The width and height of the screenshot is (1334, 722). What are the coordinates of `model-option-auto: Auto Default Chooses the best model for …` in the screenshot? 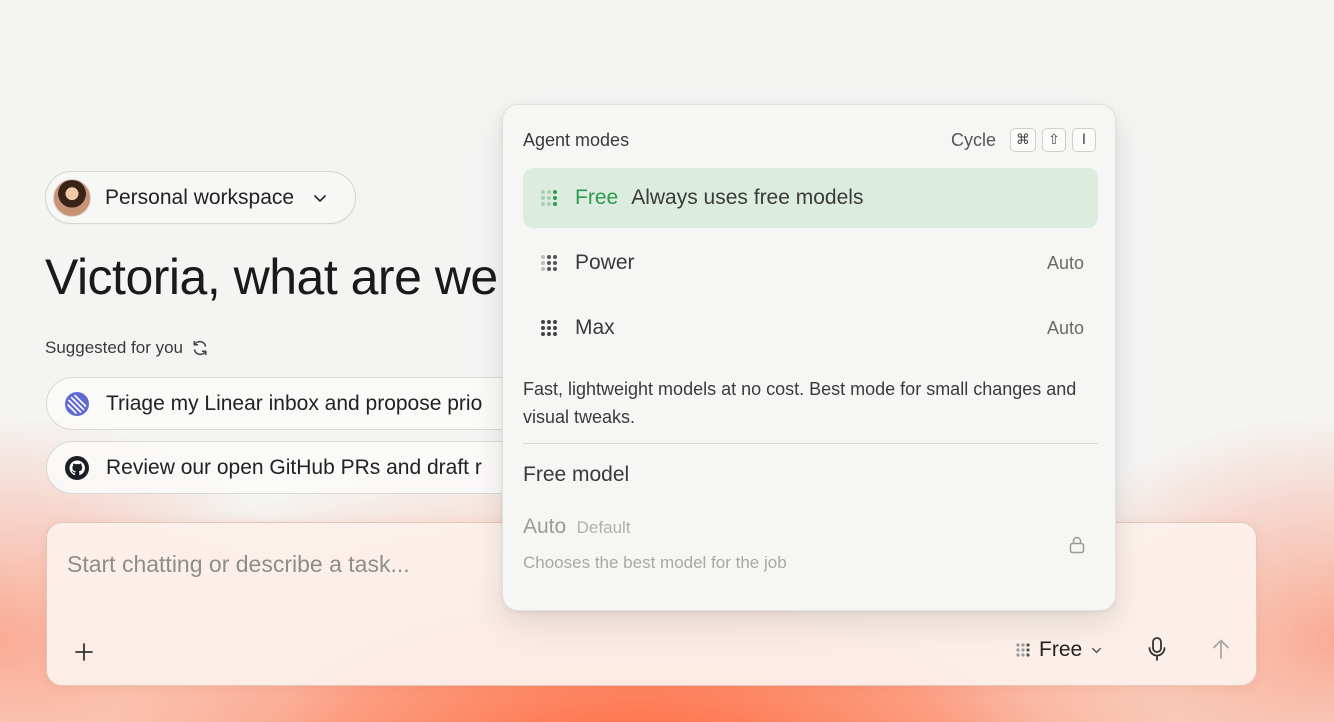 It's located at (810, 546).